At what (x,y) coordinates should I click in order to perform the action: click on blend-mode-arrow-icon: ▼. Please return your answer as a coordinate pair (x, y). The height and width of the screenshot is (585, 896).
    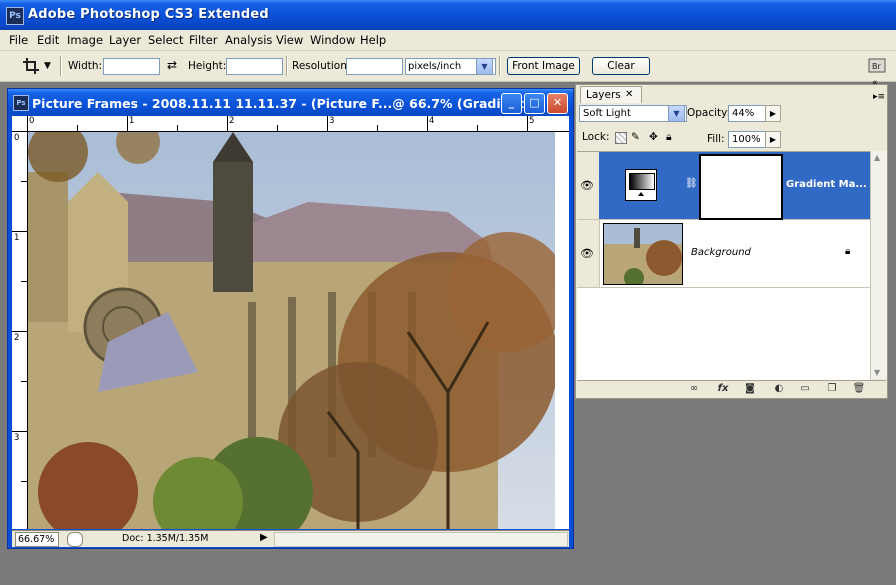
    Looking at the image, I should click on (676, 113).